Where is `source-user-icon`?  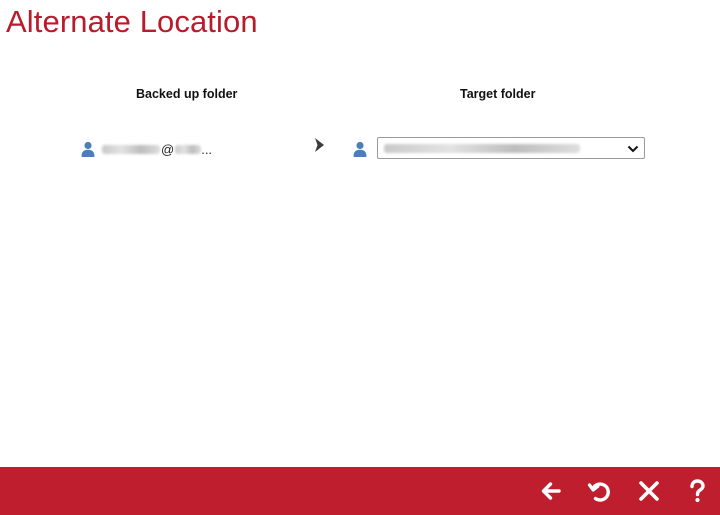
source-user-icon is located at coordinates (88, 149).